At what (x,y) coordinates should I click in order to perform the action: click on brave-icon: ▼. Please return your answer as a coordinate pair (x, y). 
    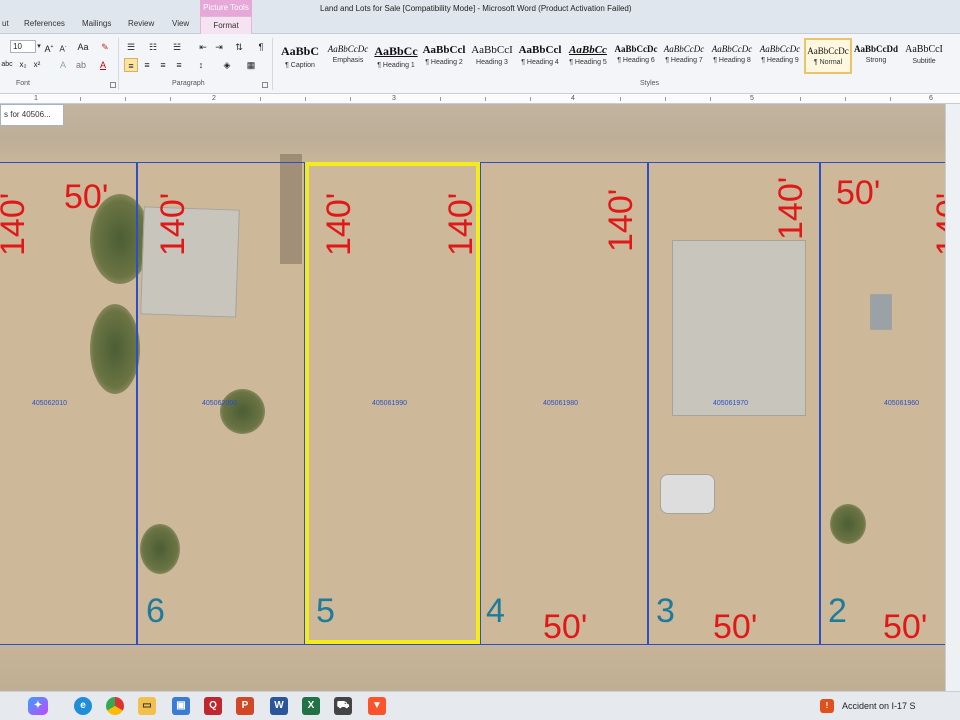
    Looking at the image, I should click on (377, 706).